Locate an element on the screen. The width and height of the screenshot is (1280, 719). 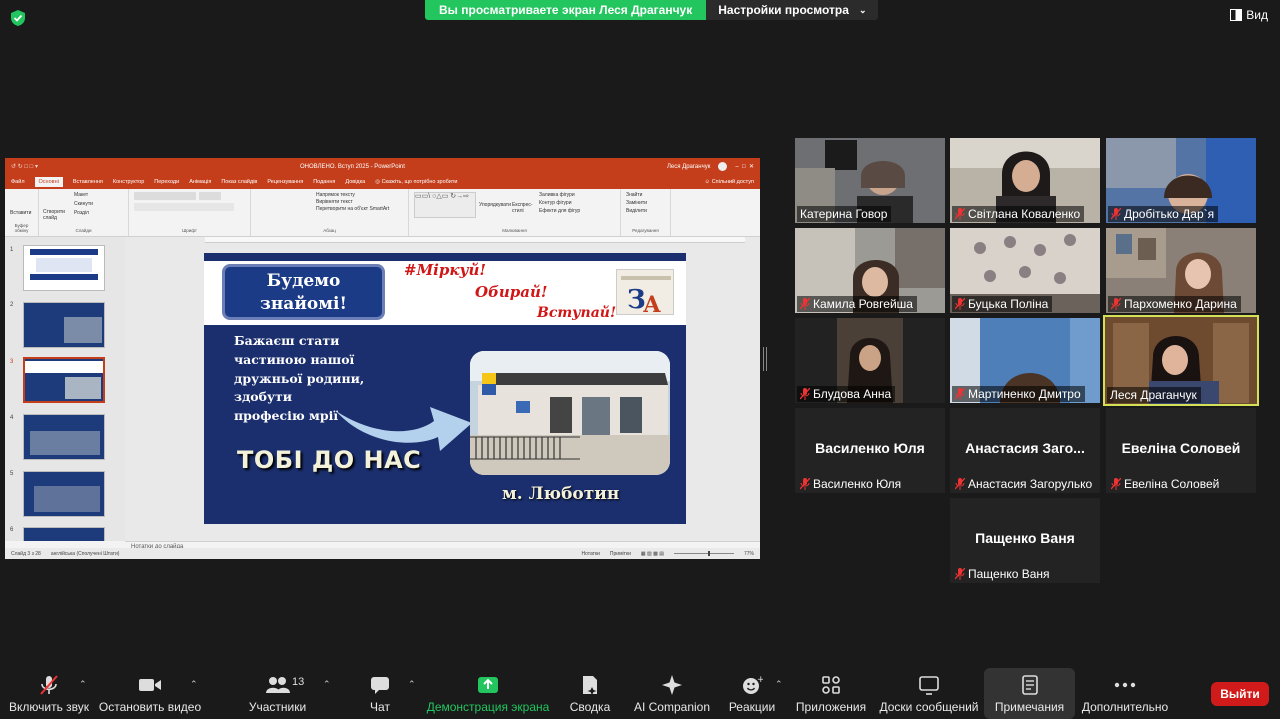
whiteboards-button: Доски сообщений is located at coordinates (929, 693).